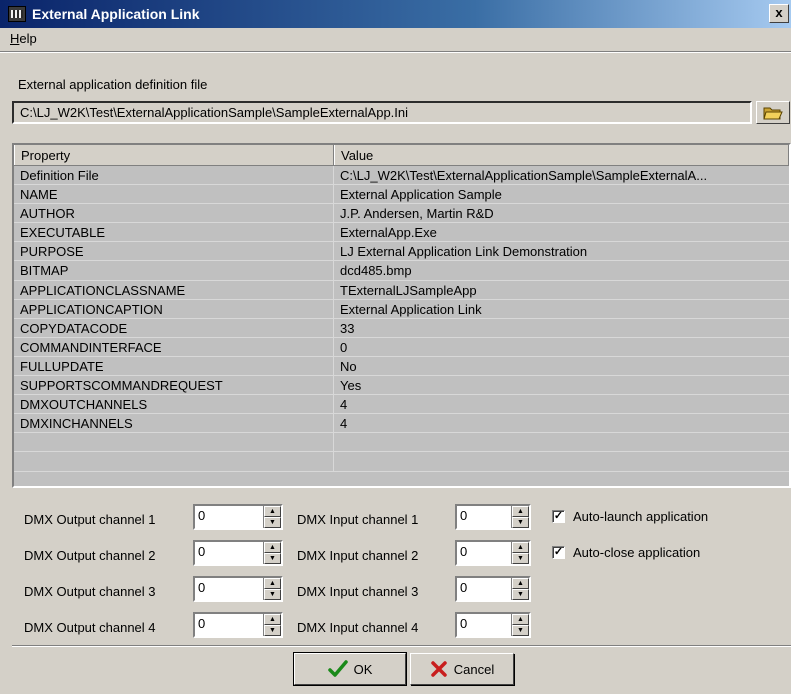 Image resolution: width=791 pixels, height=694 pixels. What do you see at coordinates (174, 308) in the screenshot?
I see `property-cell: APPLICATIONCAPTION` at bounding box center [174, 308].